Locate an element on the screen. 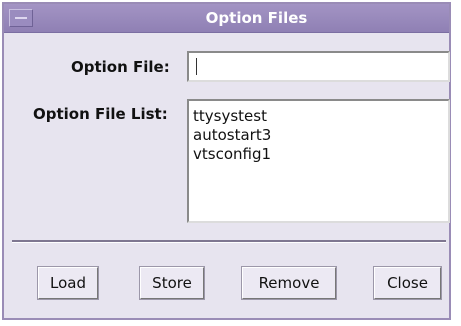 The height and width of the screenshot is (326, 461). list-item: vtsconfig1 is located at coordinates (318, 154).